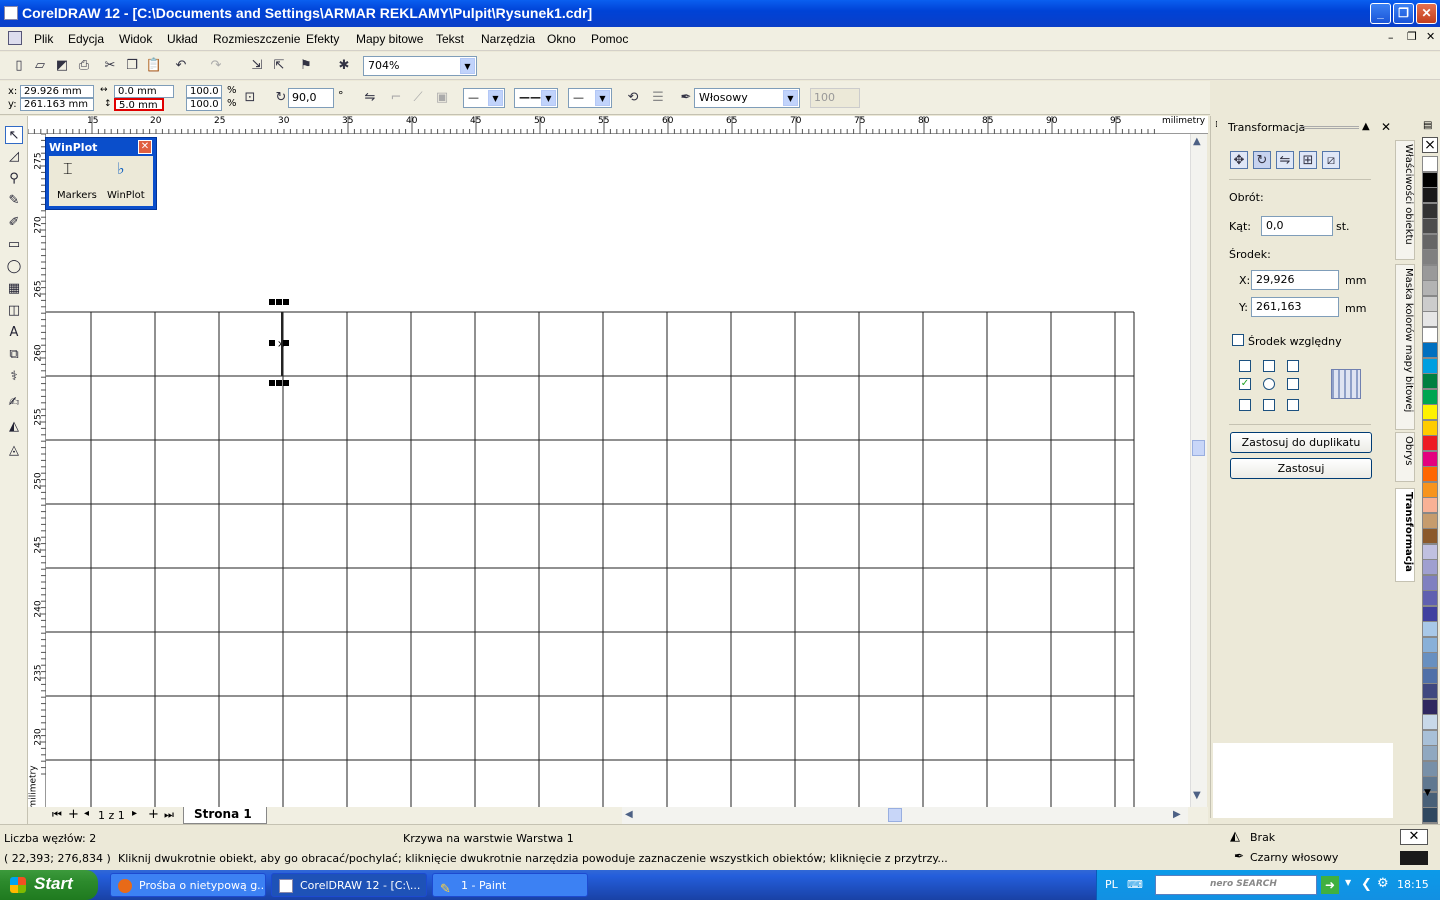  I want to click on doc-minimize-button: –, so click(1391, 37).